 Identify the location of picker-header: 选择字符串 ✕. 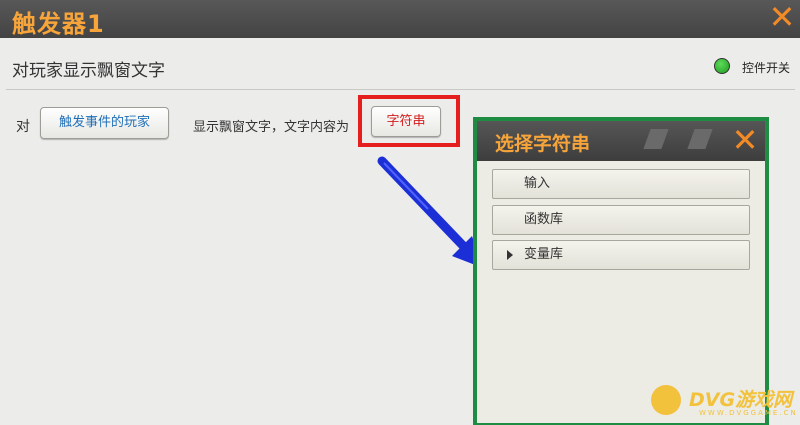
(621, 141).